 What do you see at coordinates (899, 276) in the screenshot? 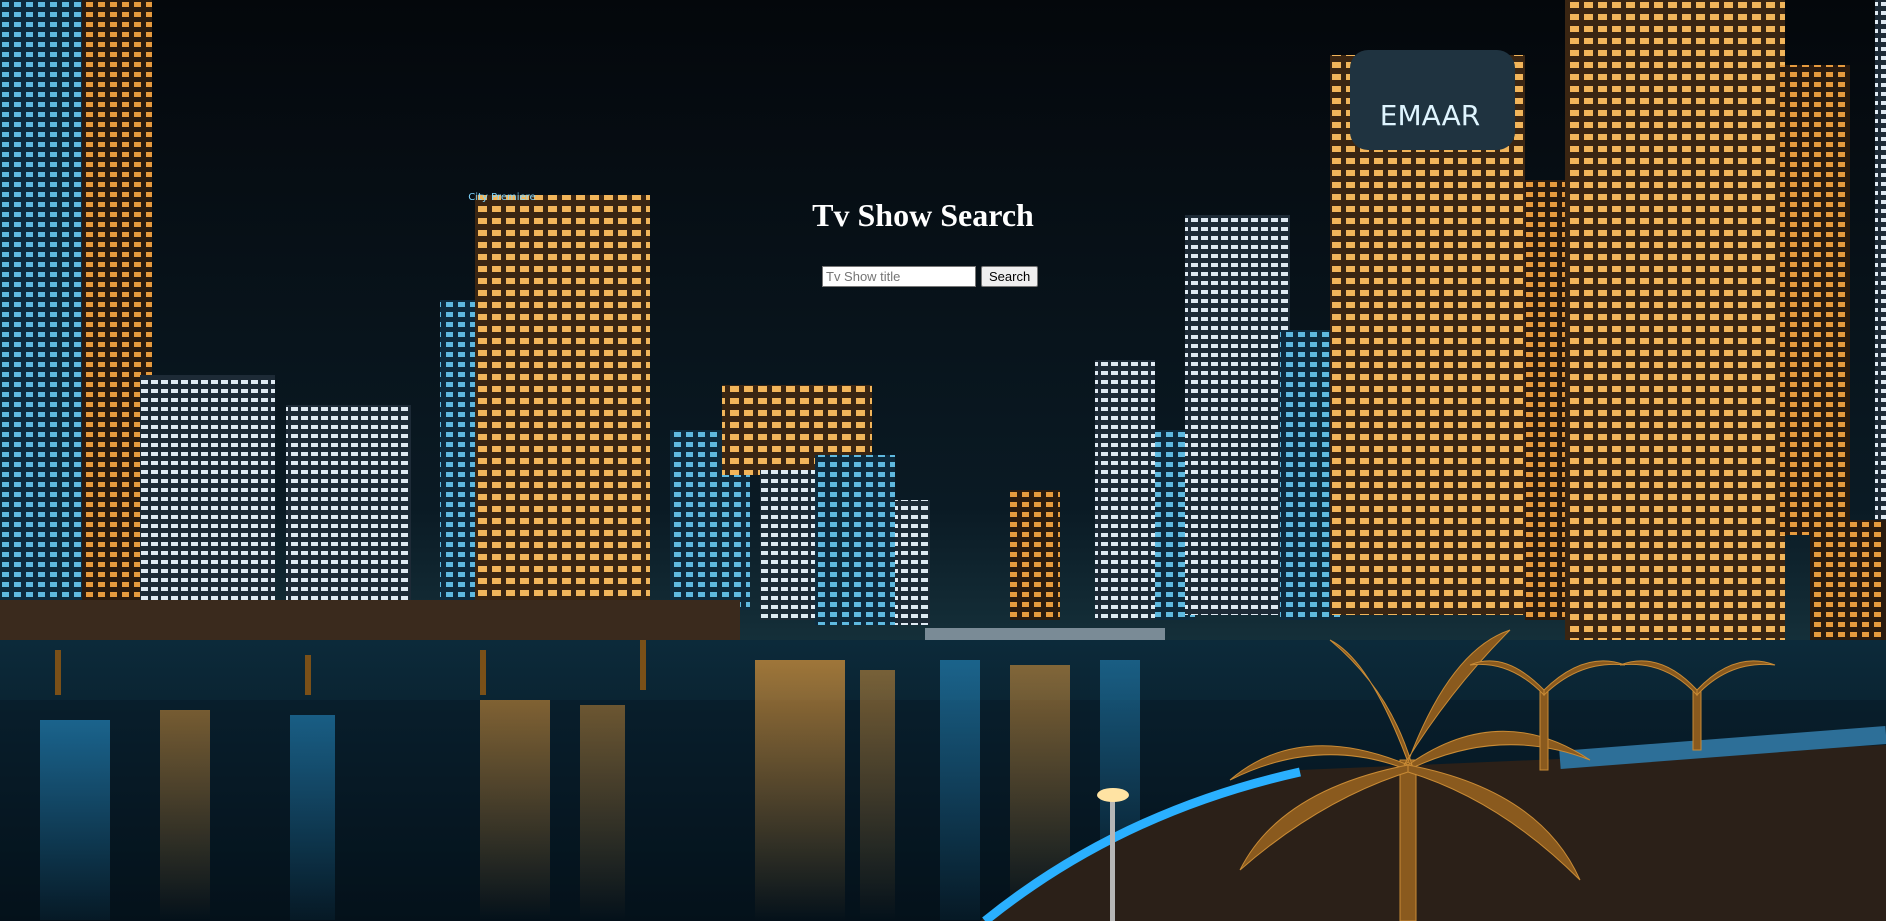
I see `search-input` at bounding box center [899, 276].